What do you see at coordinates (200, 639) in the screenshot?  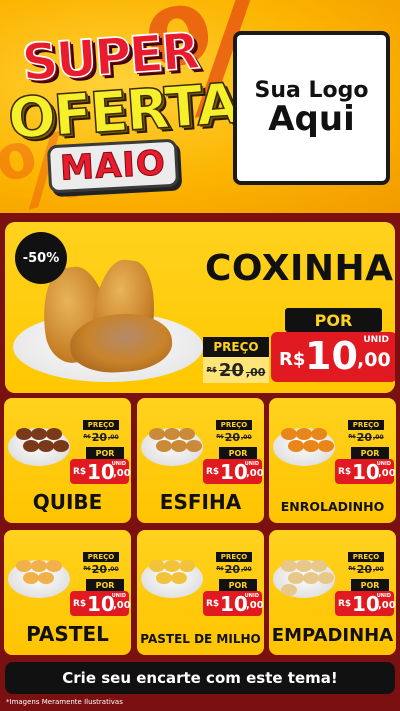 I see `product-name: PASTEL DE MILHO` at bounding box center [200, 639].